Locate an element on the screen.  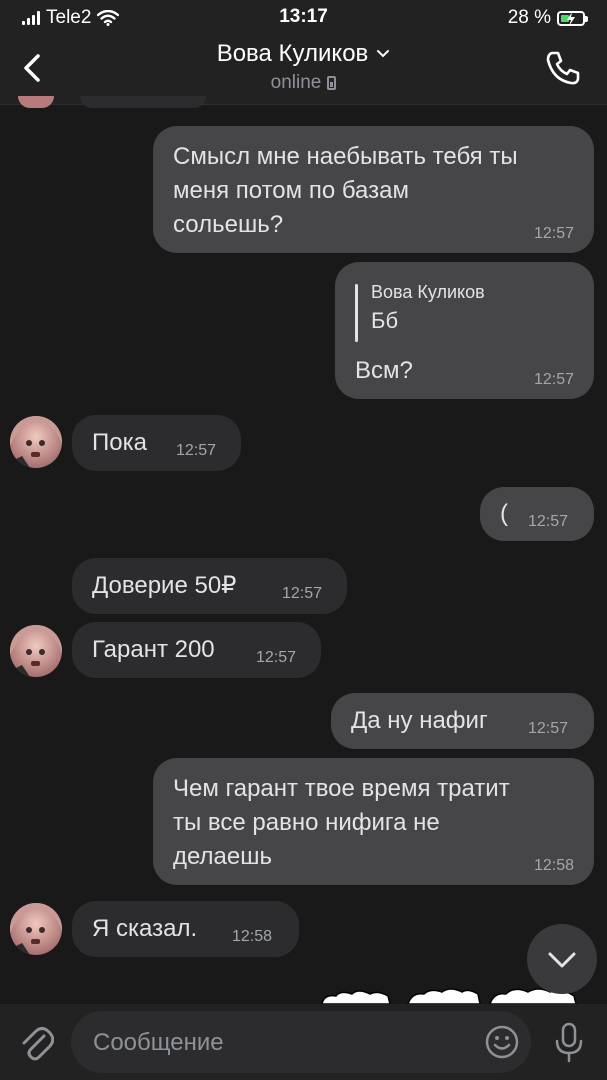
mobile-device-icon is located at coordinates (332, 83).